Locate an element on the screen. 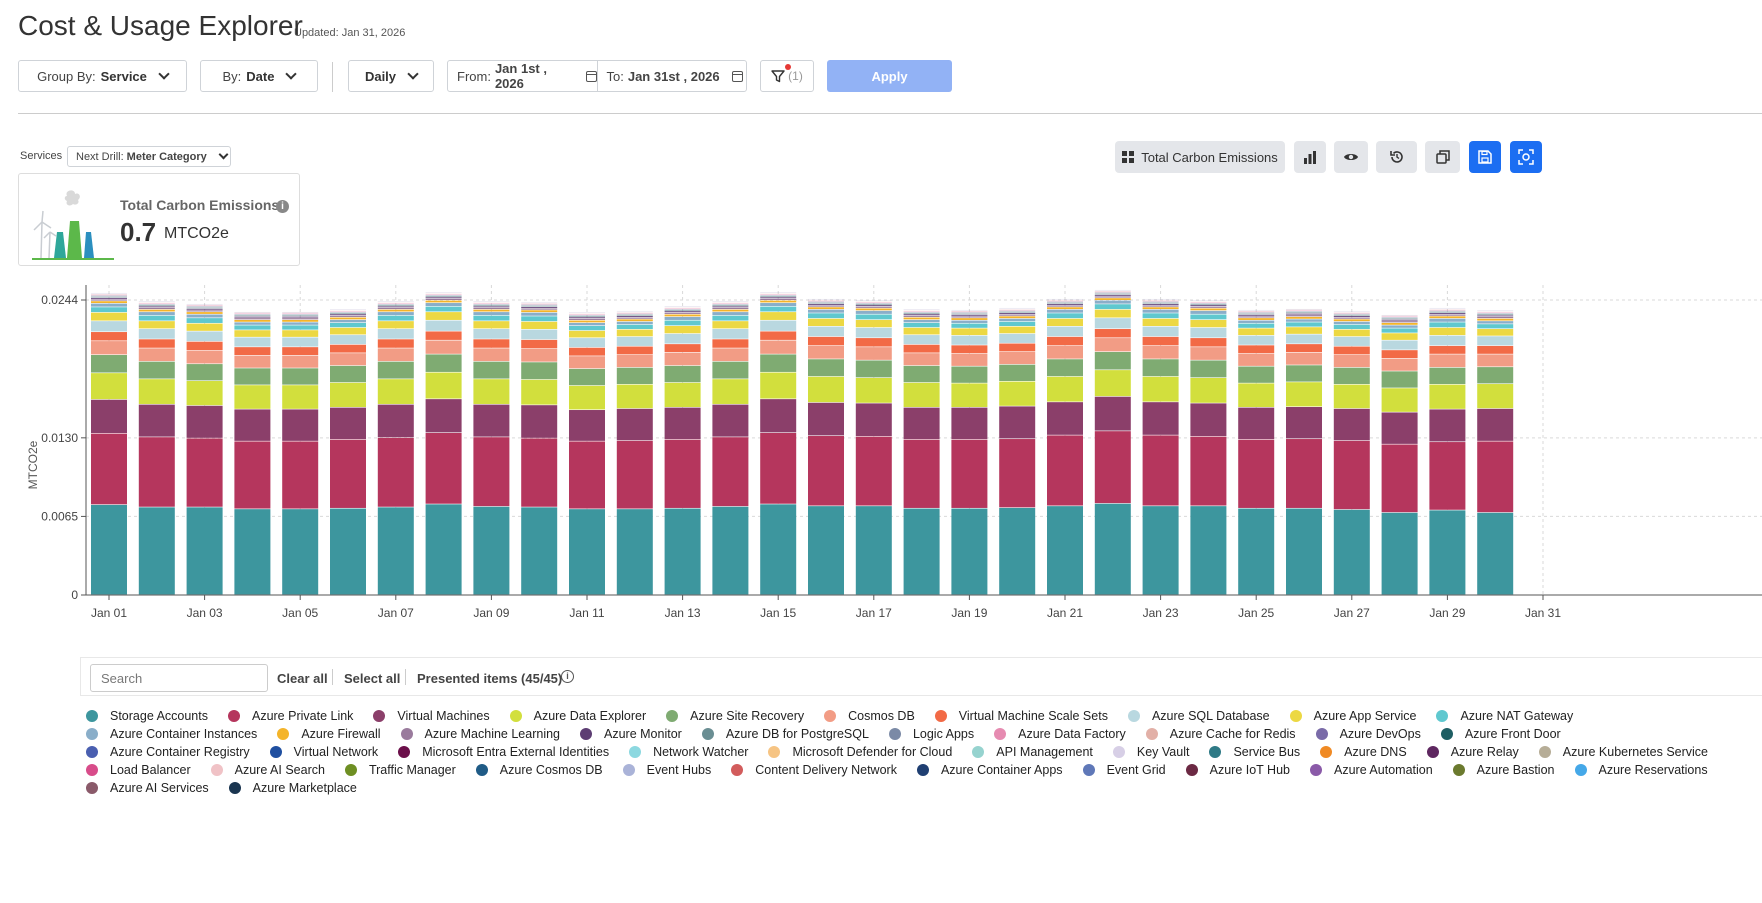  legend-item: Azure SQL Database is located at coordinates (1198, 716).